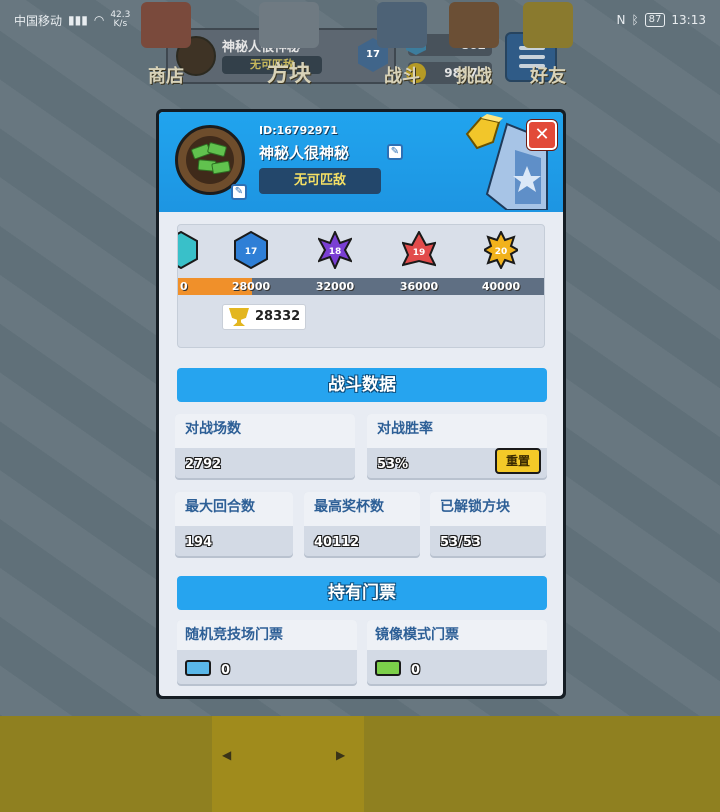 This screenshot has height=812, width=720. I want to click on nav-friends-label: 好友, so click(548, 76).